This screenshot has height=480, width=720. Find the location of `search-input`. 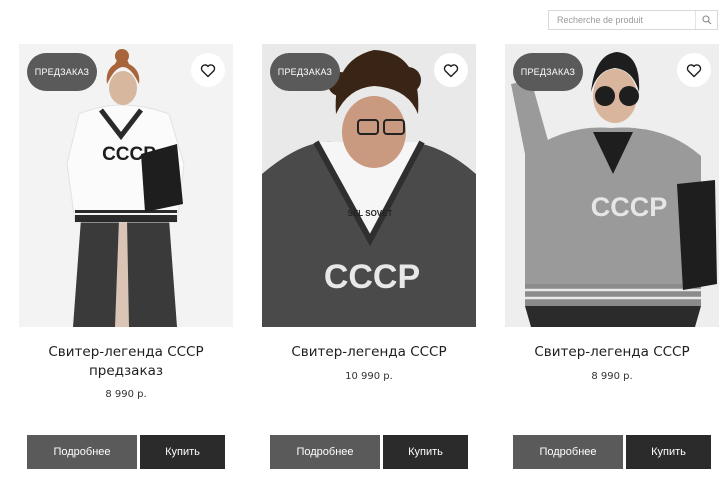

search-input is located at coordinates (622, 20).